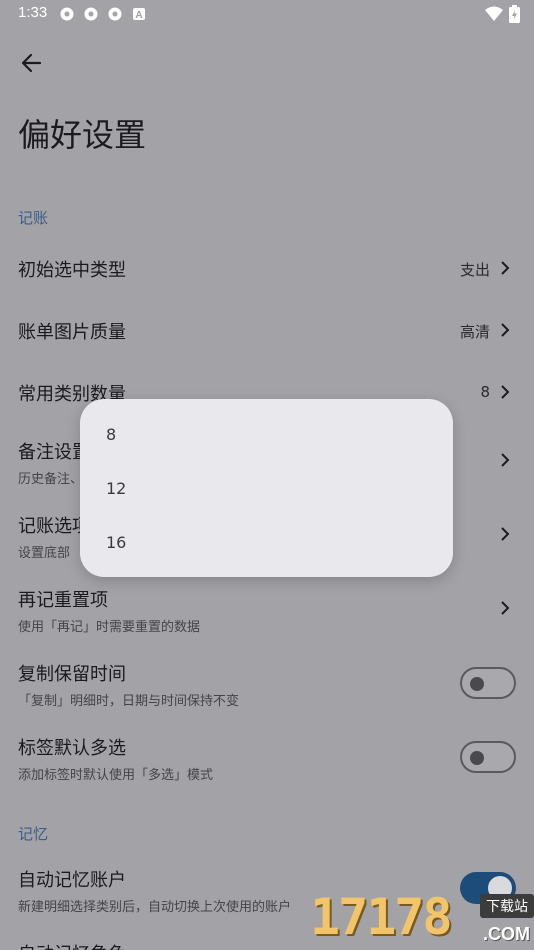 The height and width of the screenshot is (950, 534). What do you see at coordinates (33, 834) in the screenshot?
I see `section-header-memory: 记忆` at bounding box center [33, 834].